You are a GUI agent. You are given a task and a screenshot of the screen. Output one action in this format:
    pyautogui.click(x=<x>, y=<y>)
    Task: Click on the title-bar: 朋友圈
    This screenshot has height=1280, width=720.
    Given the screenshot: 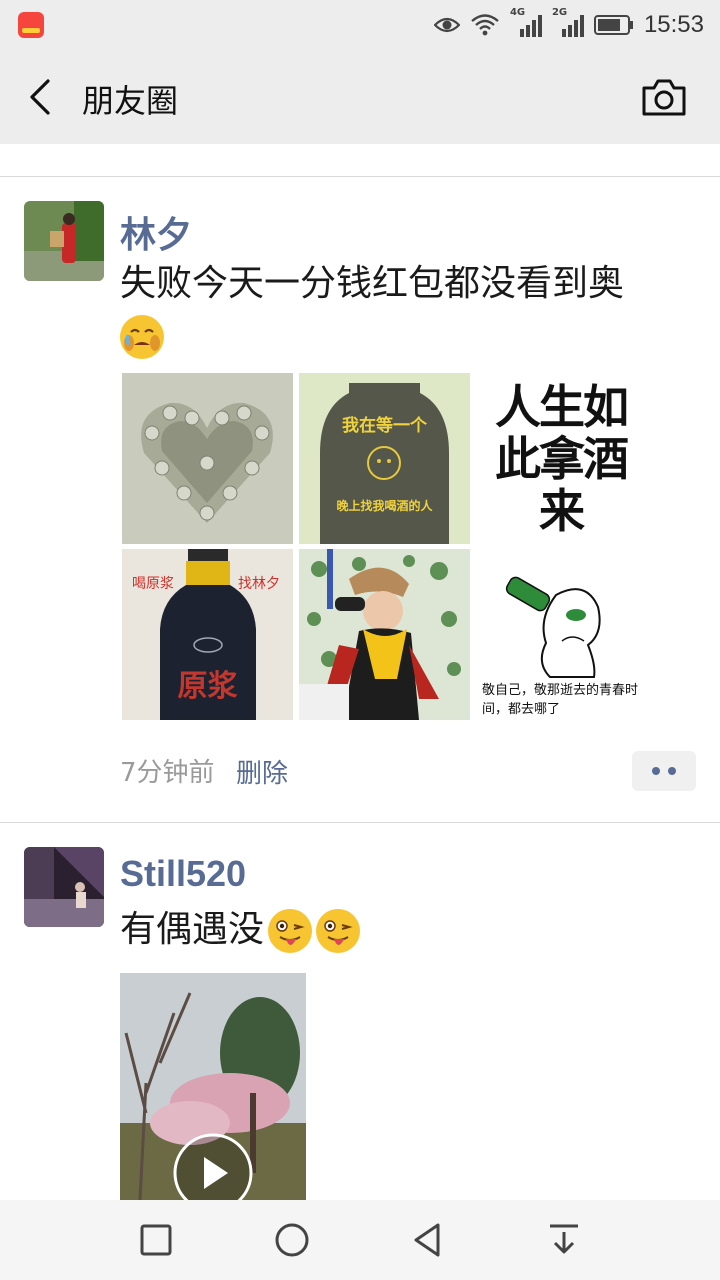 What is the action you would take?
    pyautogui.click(x=360, y=97)
    